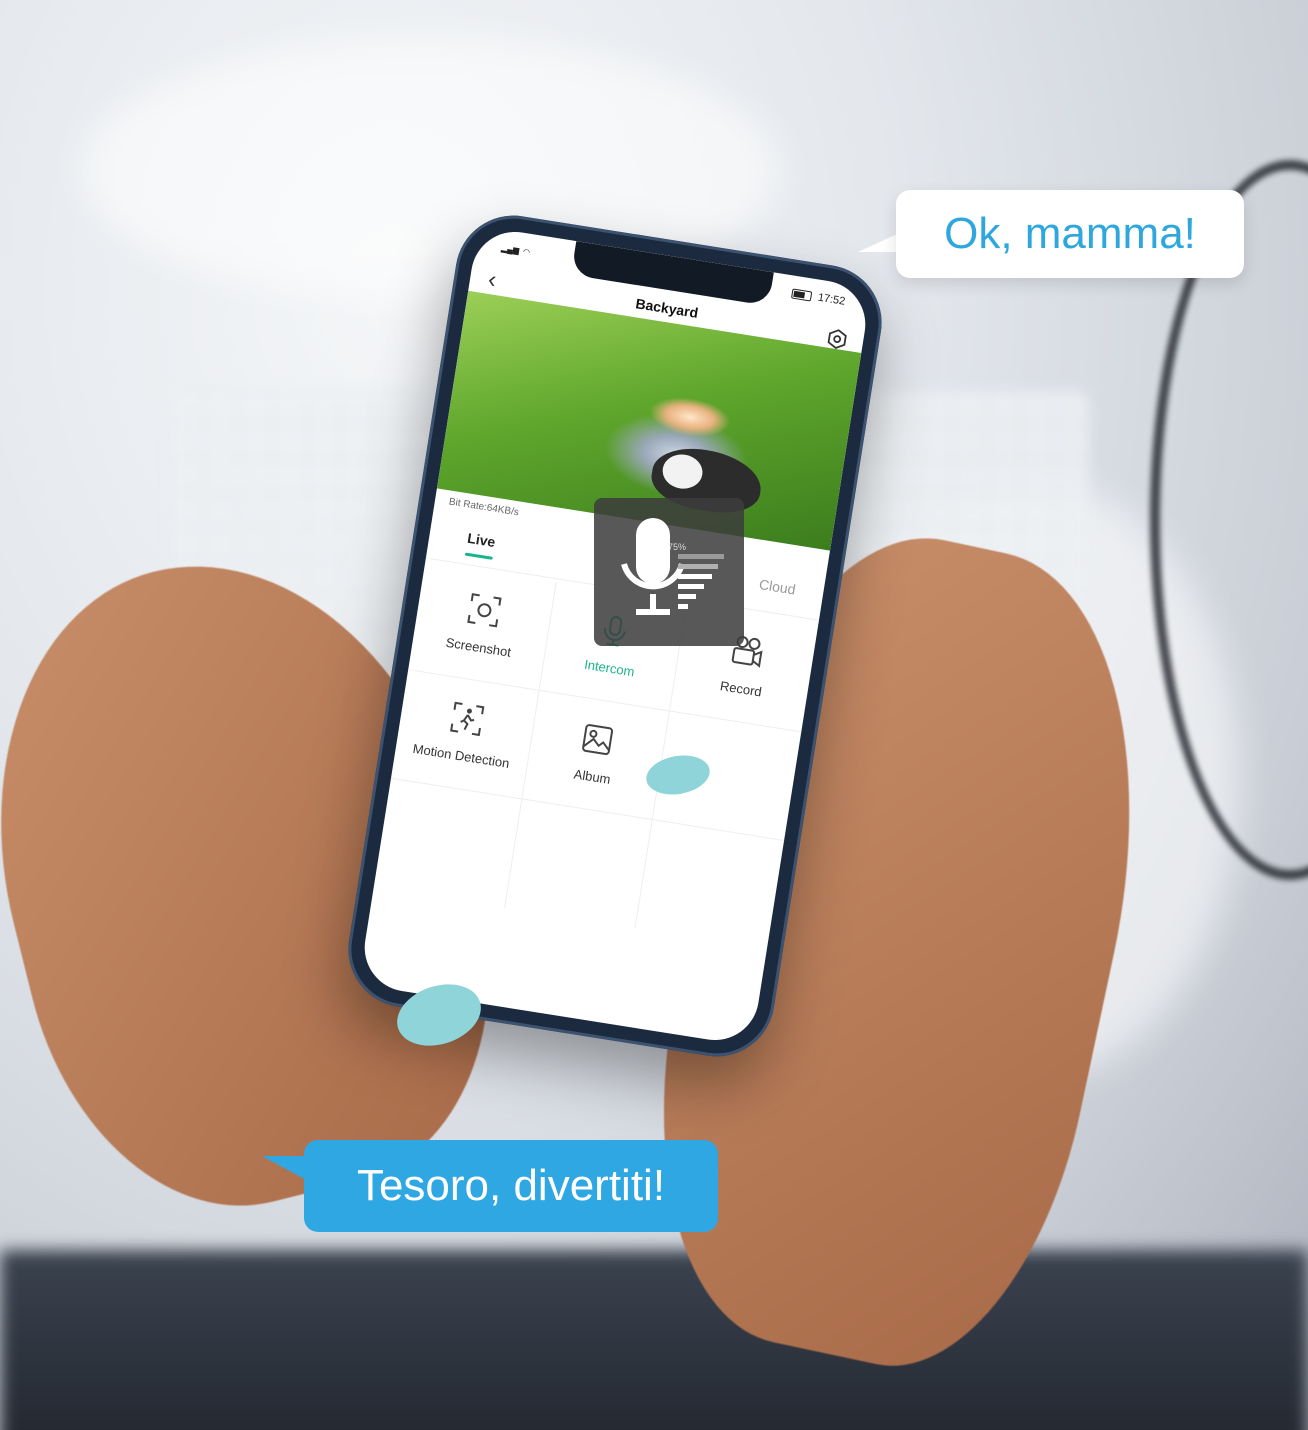 The height and width of the screenshot is (1430, 1308). I want to click on status-time: 17:52, so click(831, 299).